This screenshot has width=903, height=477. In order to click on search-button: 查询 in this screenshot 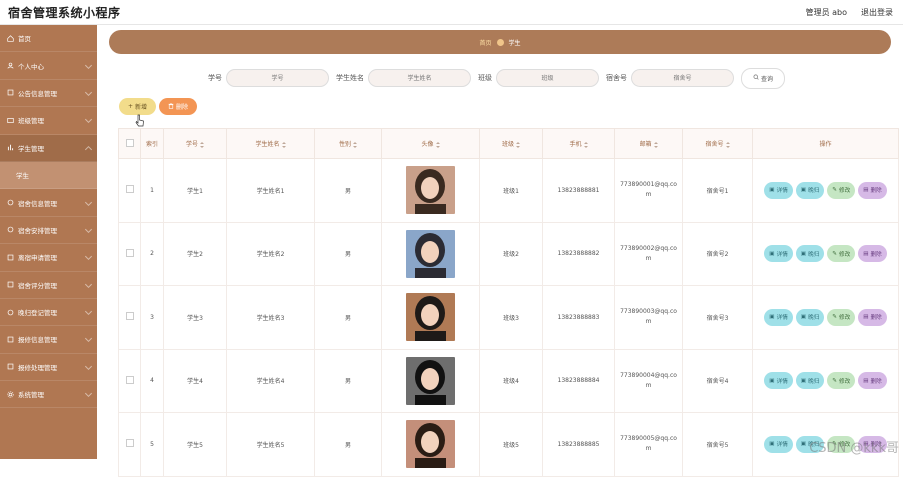, I will do `click(763, 78)`.